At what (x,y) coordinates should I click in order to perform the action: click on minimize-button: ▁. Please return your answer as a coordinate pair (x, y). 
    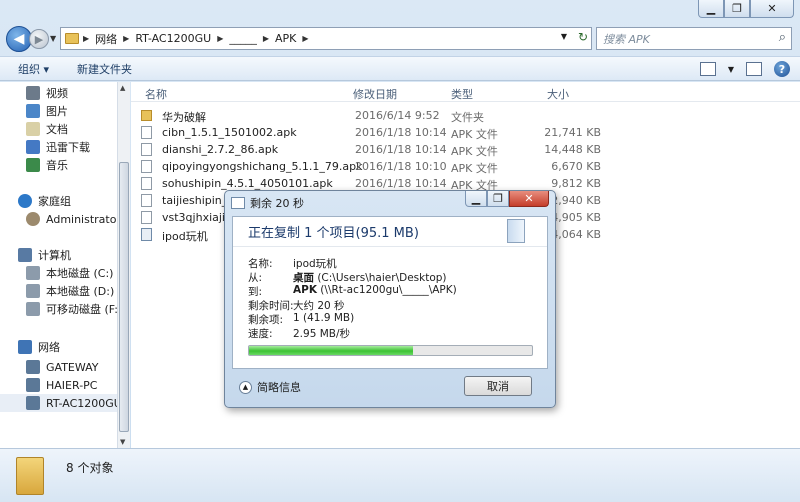
    Looking at the image, I should click on (711, 9).